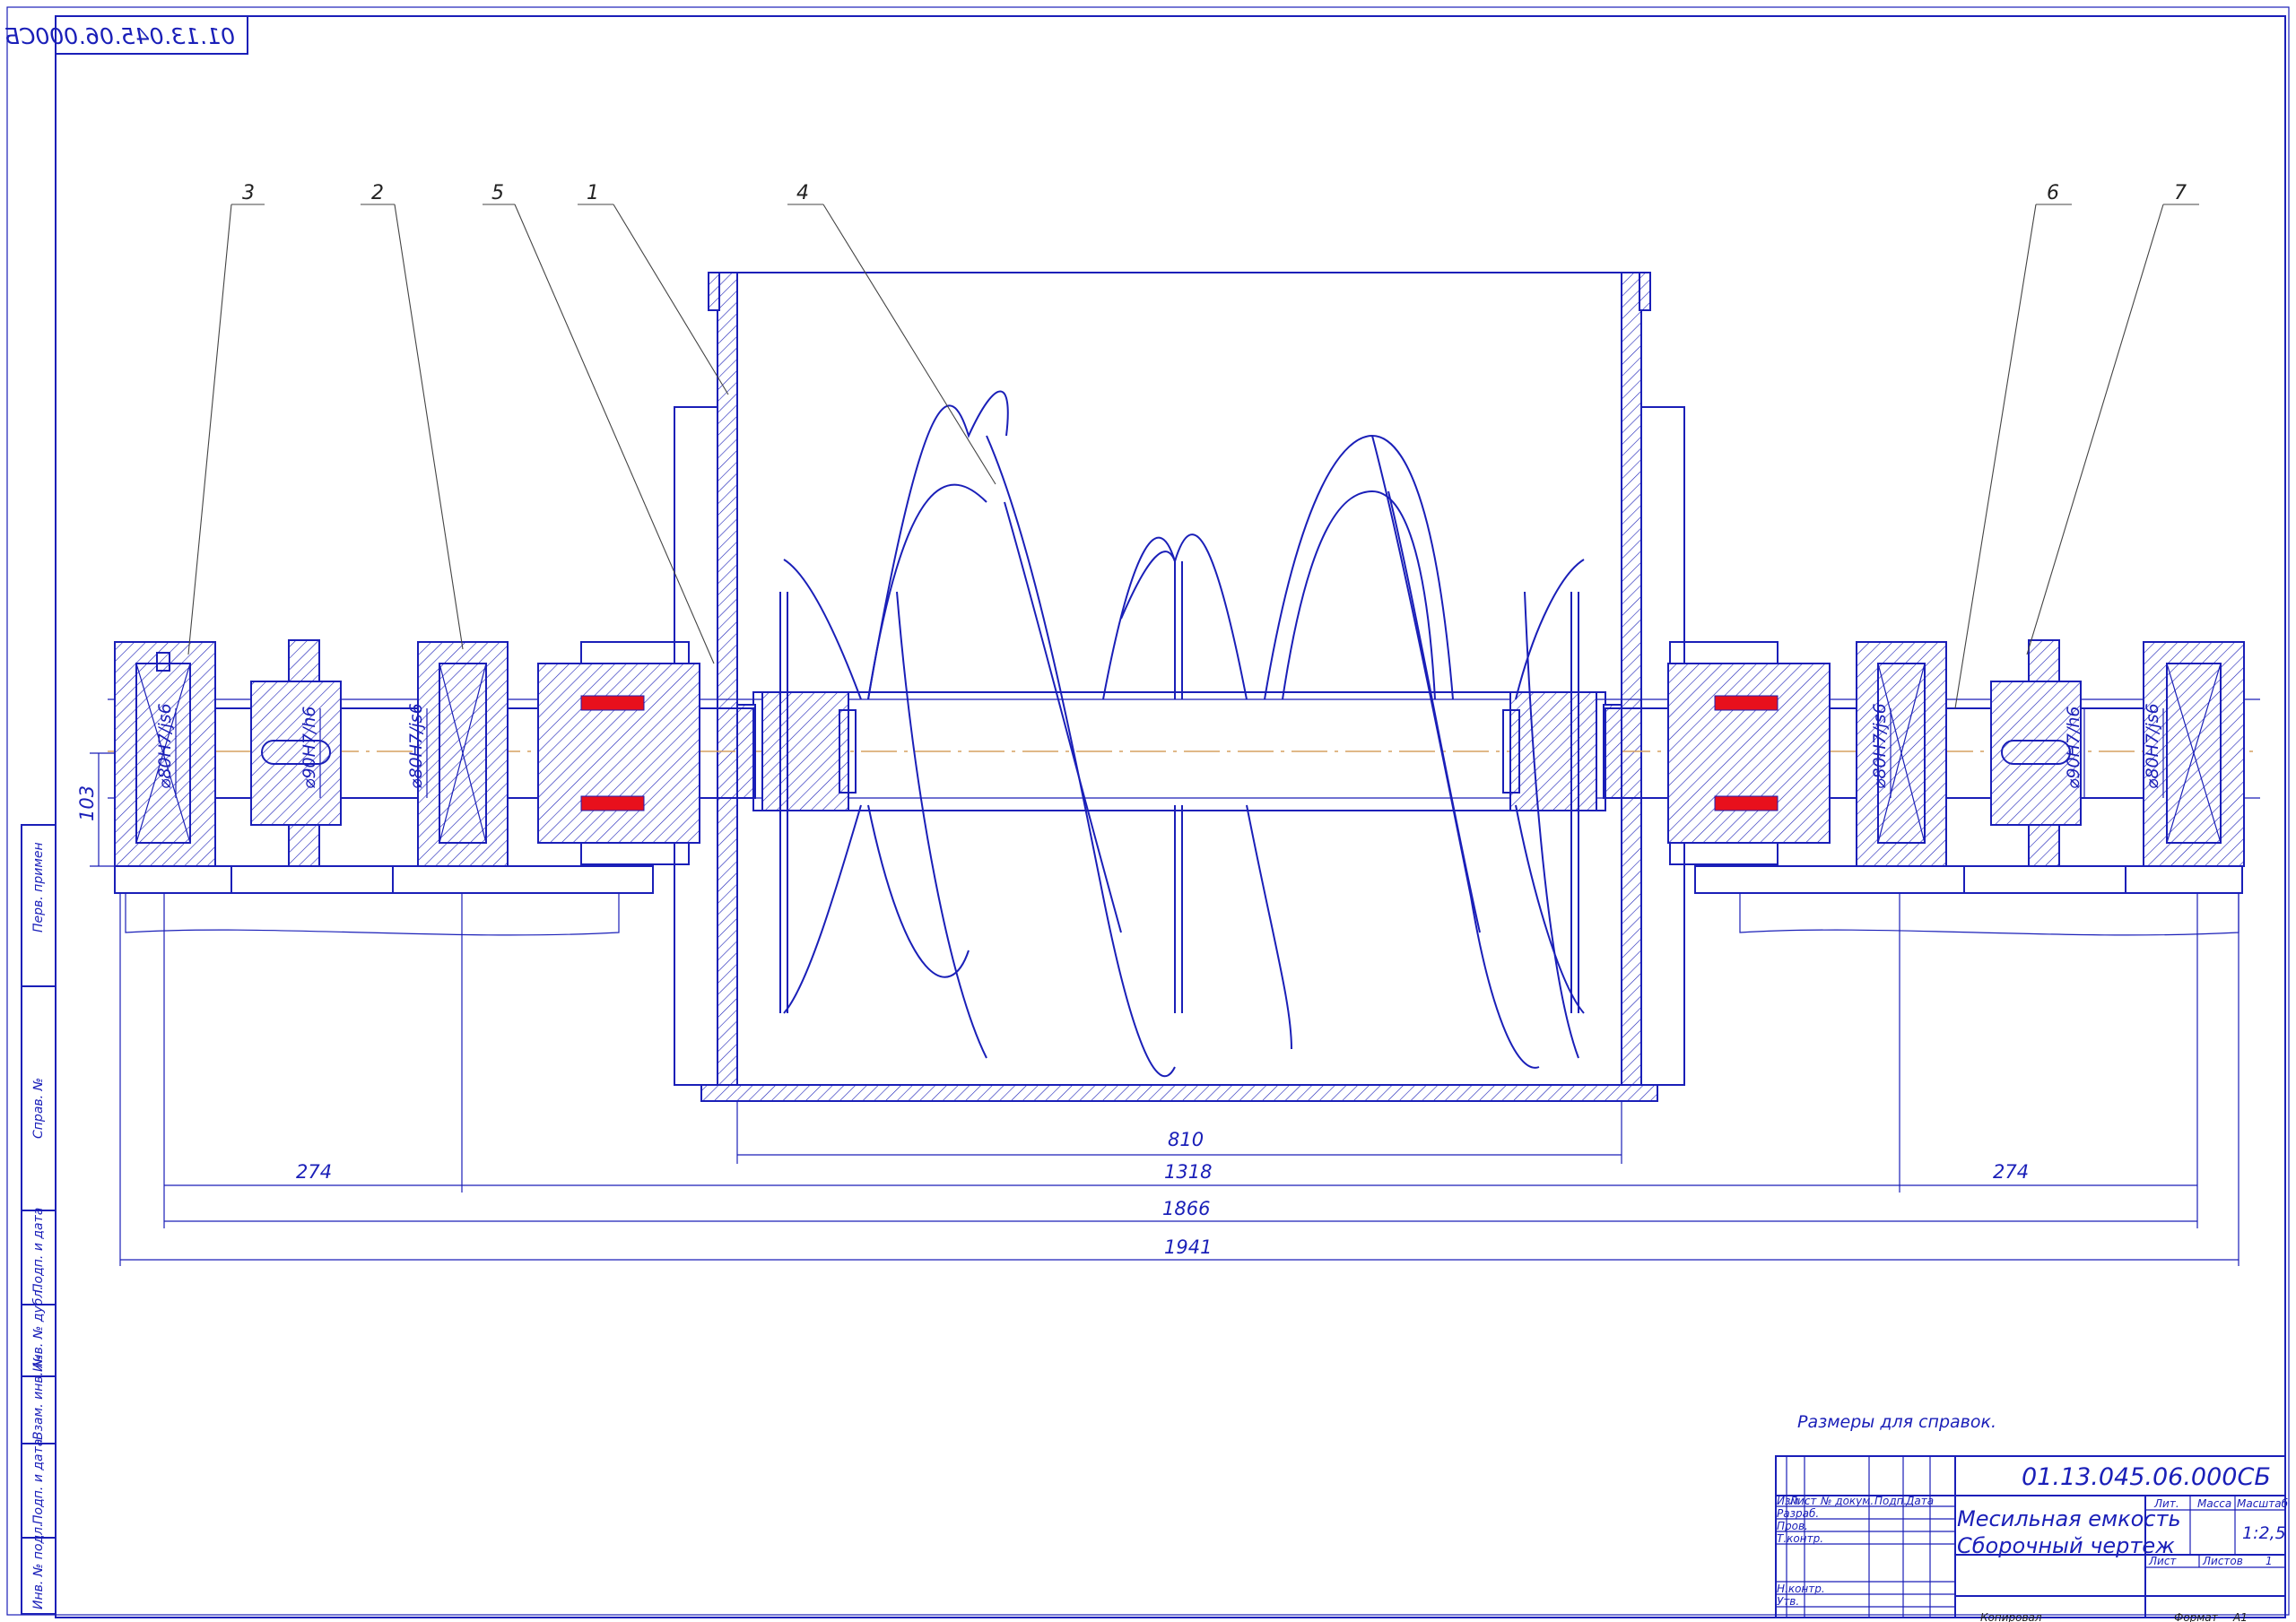  I want to click on dim-810: 810, so click(1186, 1139).